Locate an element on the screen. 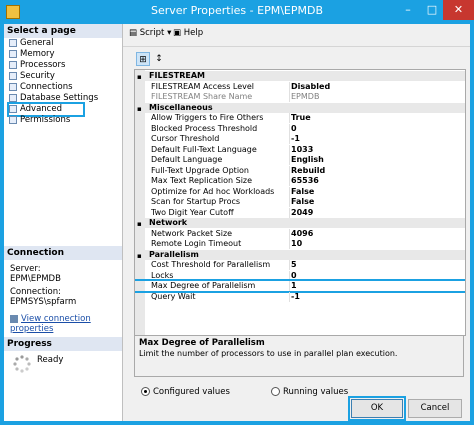 This screenshot has height=425, width=474. property-value: 4096 is located at coordinates (377, 234).